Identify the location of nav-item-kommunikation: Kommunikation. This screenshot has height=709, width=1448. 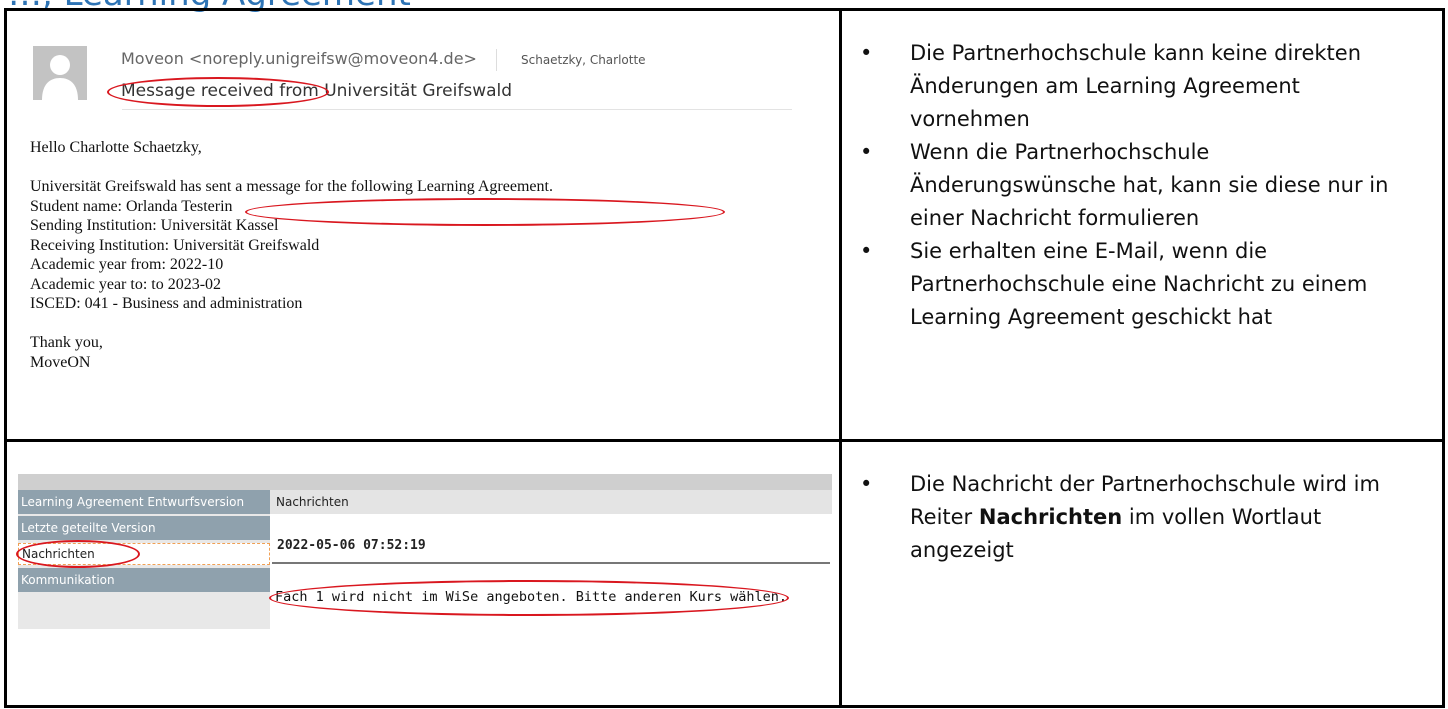
(144, 580).